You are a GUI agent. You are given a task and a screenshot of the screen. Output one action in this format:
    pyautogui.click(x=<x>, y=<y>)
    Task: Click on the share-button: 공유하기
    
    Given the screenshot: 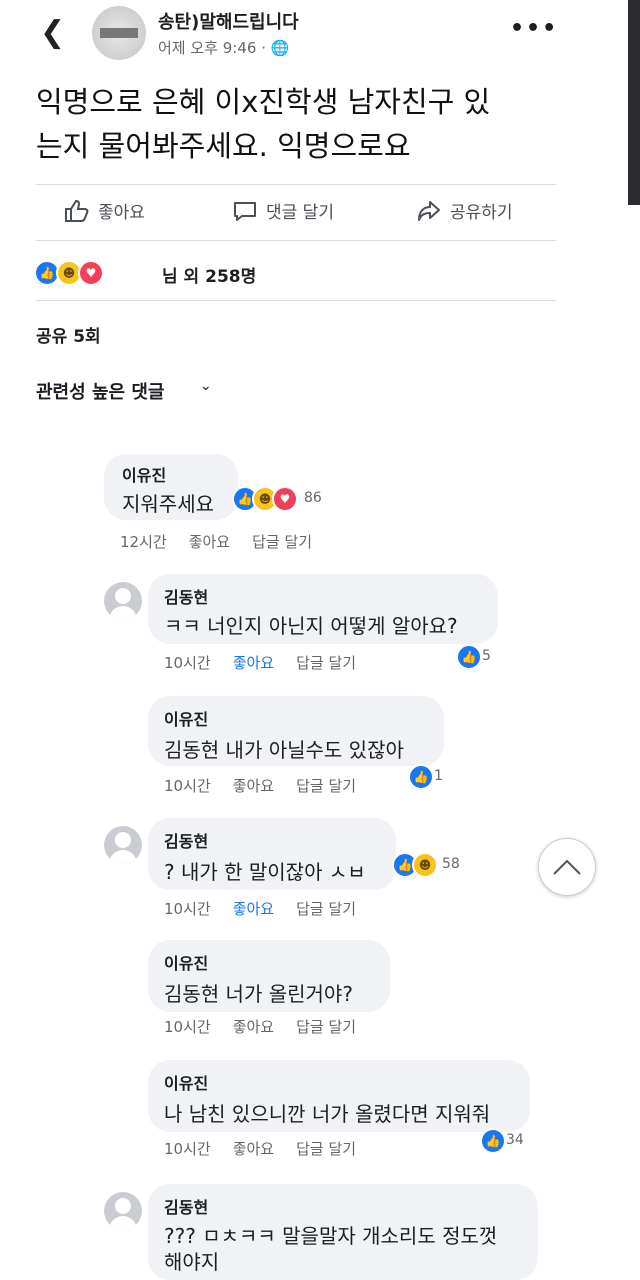 What is the action you would take?
    pyautogui.click(x=464, y=210)
    